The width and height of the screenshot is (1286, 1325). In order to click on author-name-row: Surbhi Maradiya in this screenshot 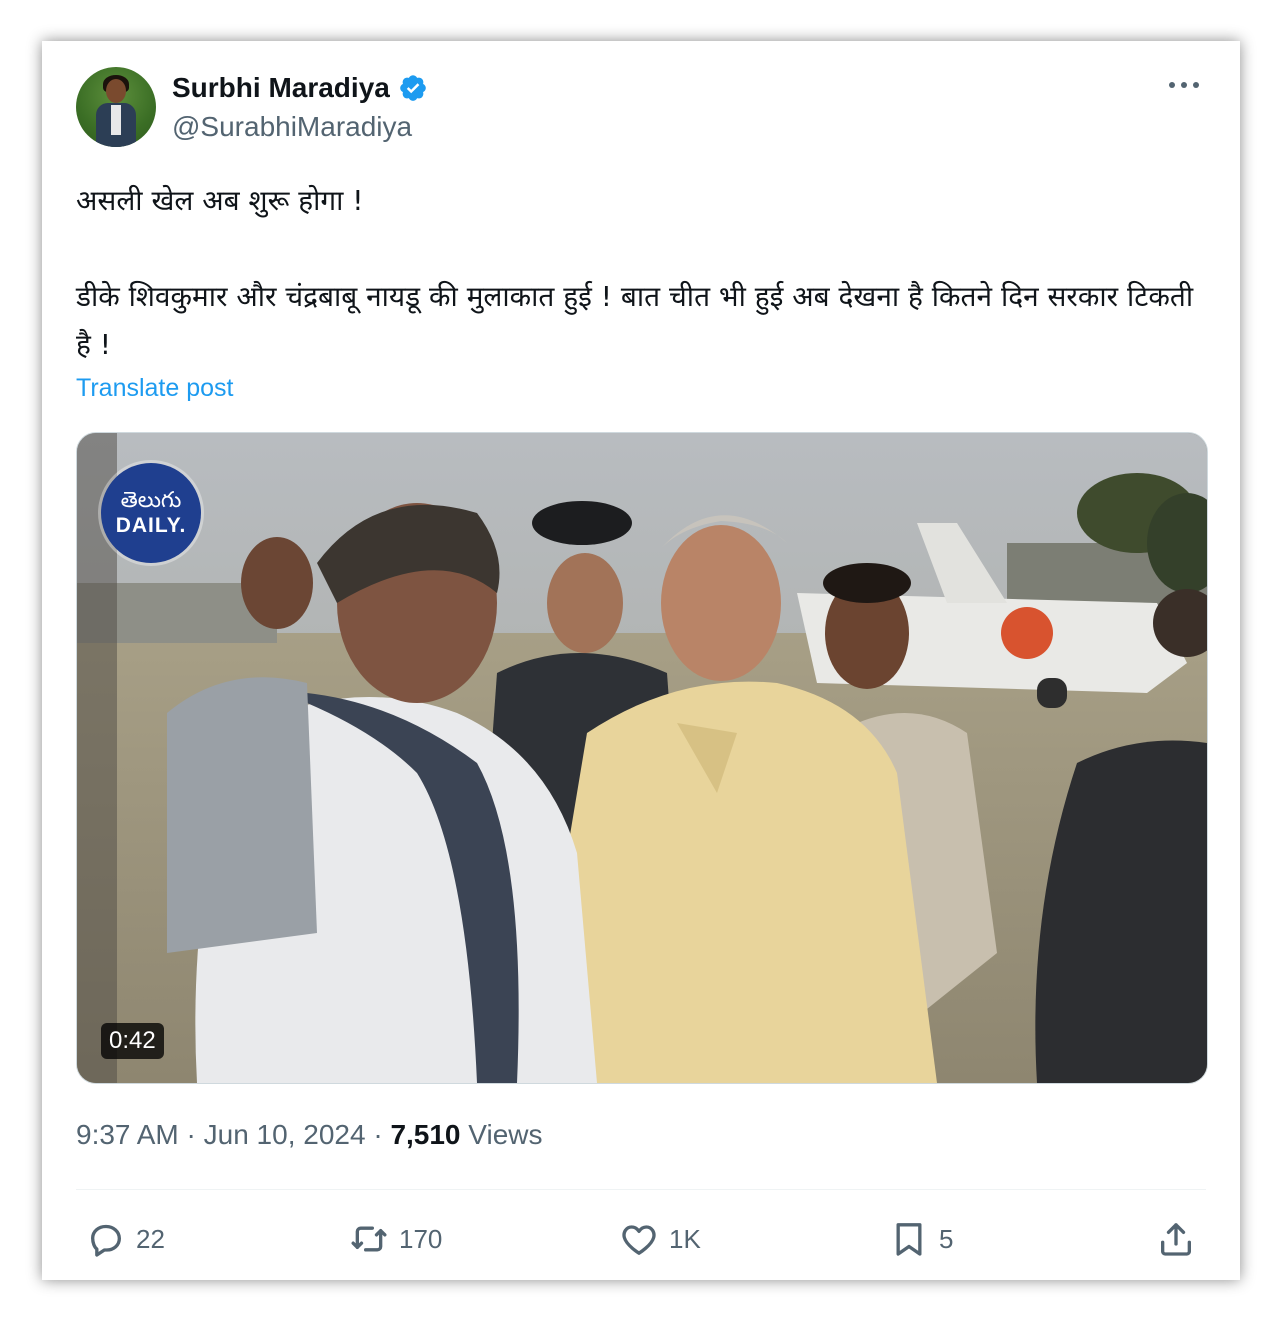, I will do `click(300, 88)`.